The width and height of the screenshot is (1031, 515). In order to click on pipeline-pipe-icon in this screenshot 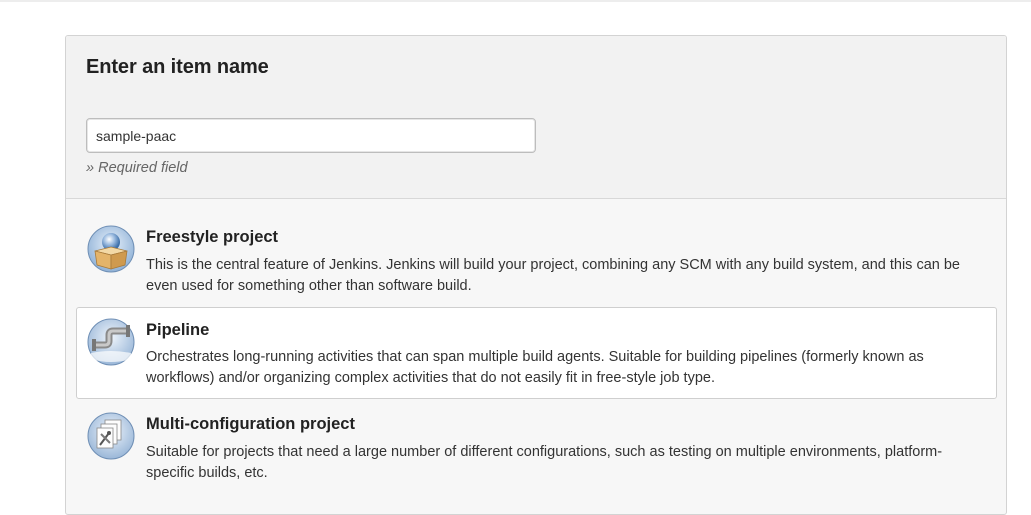, I will do `click(111, 342)`.